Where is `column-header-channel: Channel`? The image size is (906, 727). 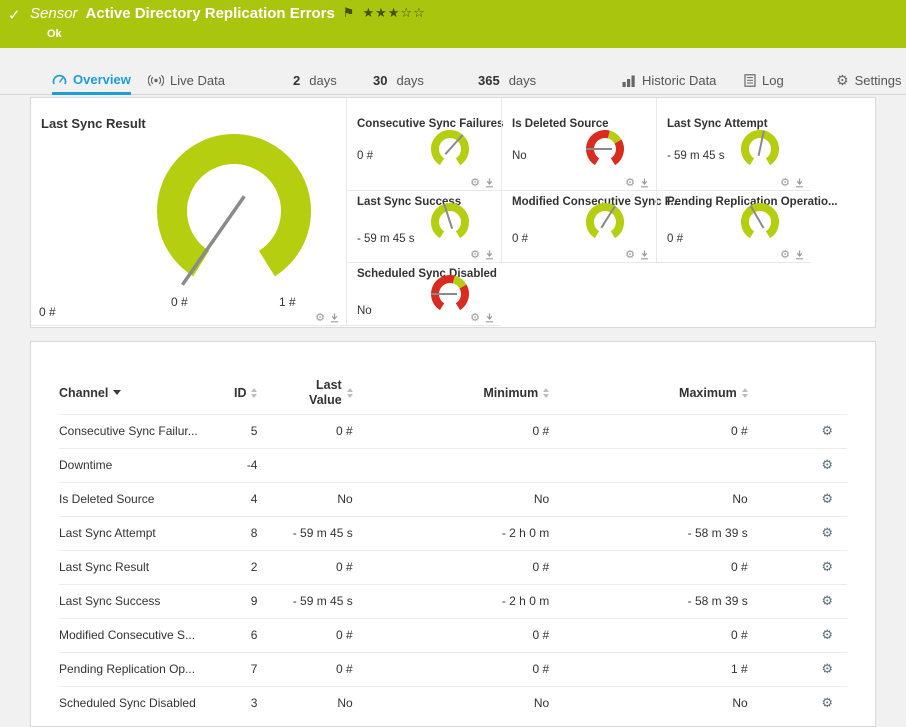
column-header-channel: Channel is located at coordinates (134, 393).